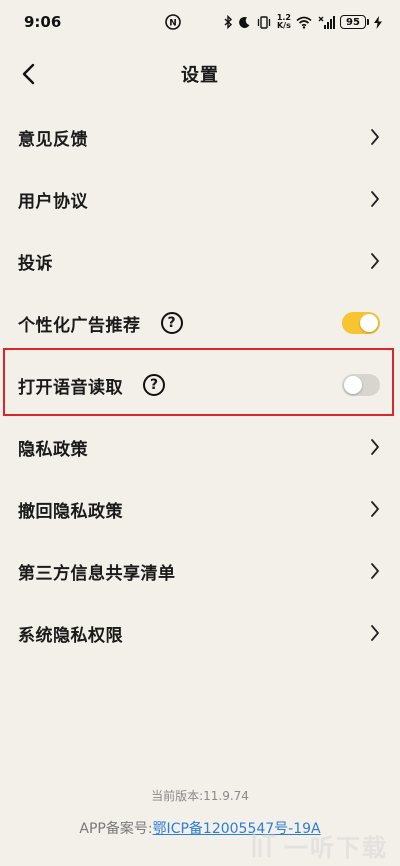 This screenshot has height=866, width=400. Describe the element at coordinates (200, 323) in the screenshot. I see `settings-item-personalized-ads: 个性化广告推荐 ?` at that location.